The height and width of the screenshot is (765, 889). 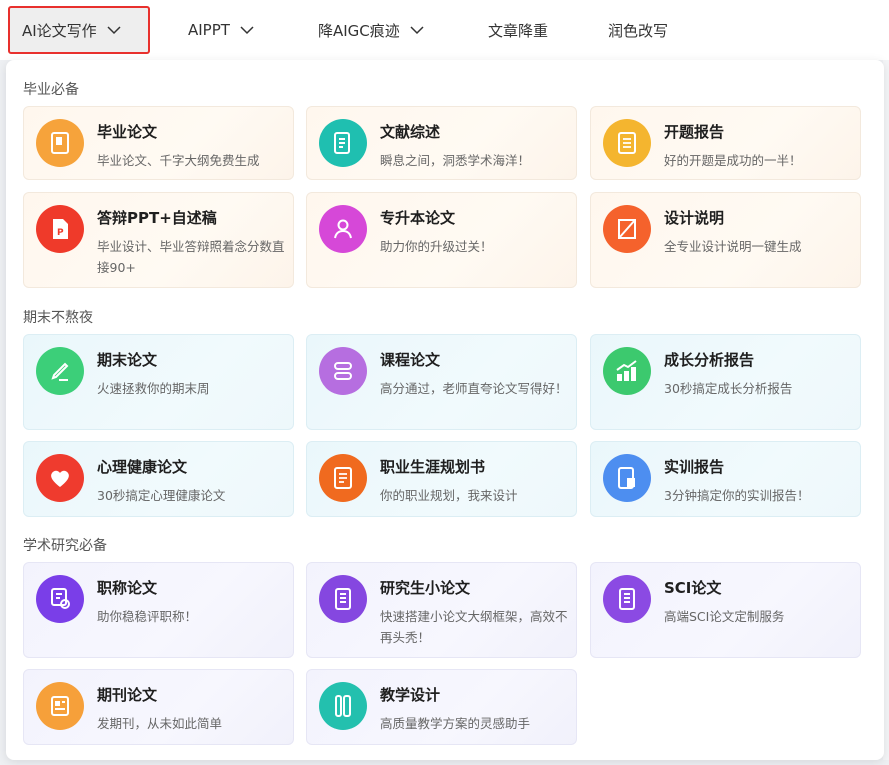 I want to click on svg-text: P, so click(x=60, y=233).